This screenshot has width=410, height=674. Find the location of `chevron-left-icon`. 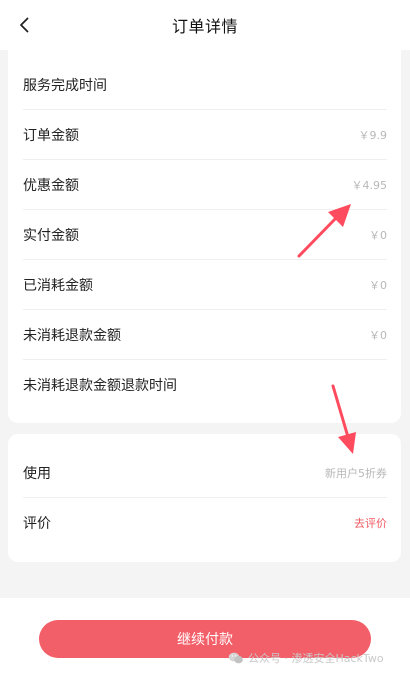

chevron-left-icon is located at coordinates (24, 25).